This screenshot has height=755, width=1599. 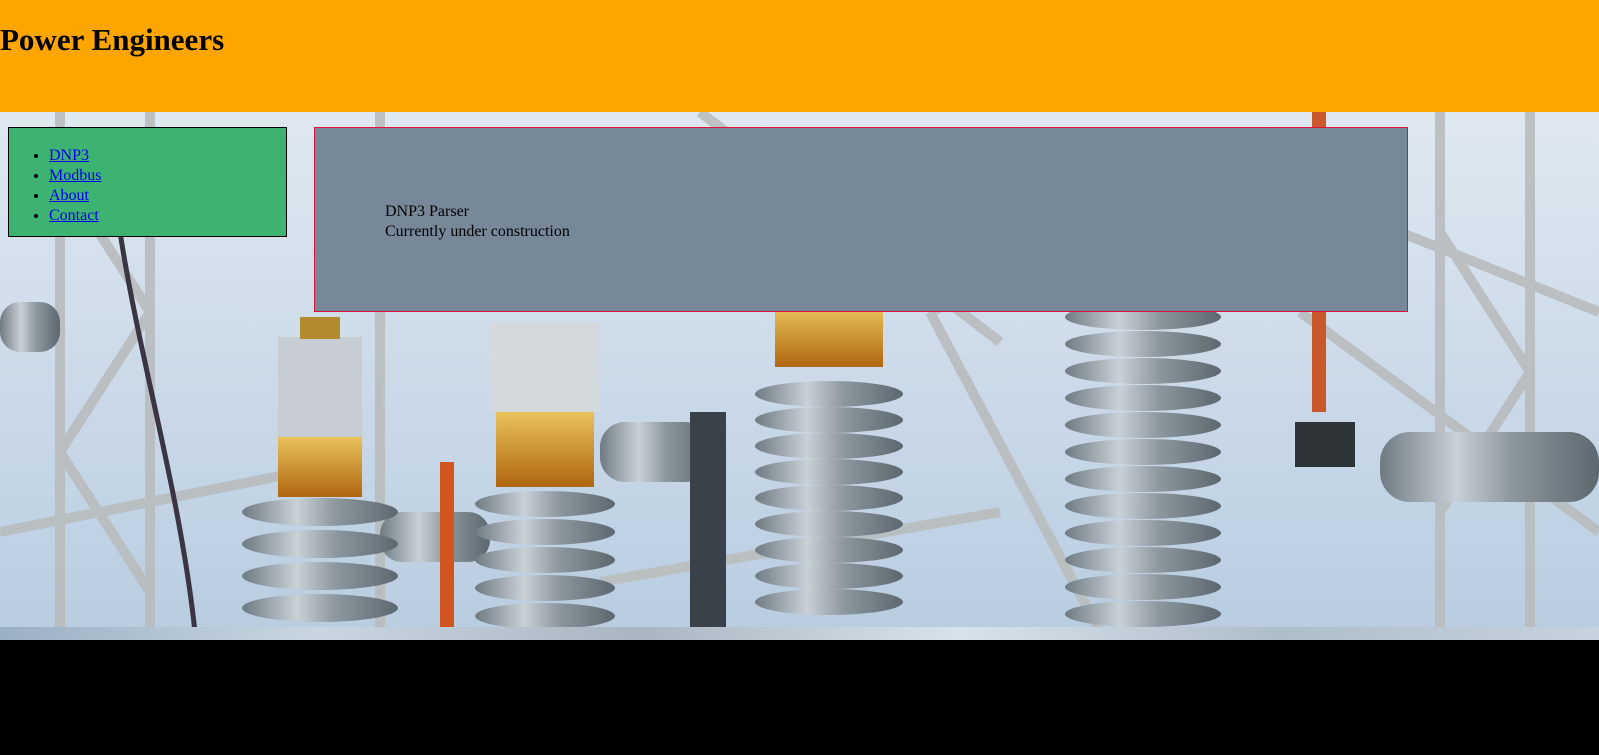 I want to click on site-title: Power Engineers, so click(x=112, y=39).